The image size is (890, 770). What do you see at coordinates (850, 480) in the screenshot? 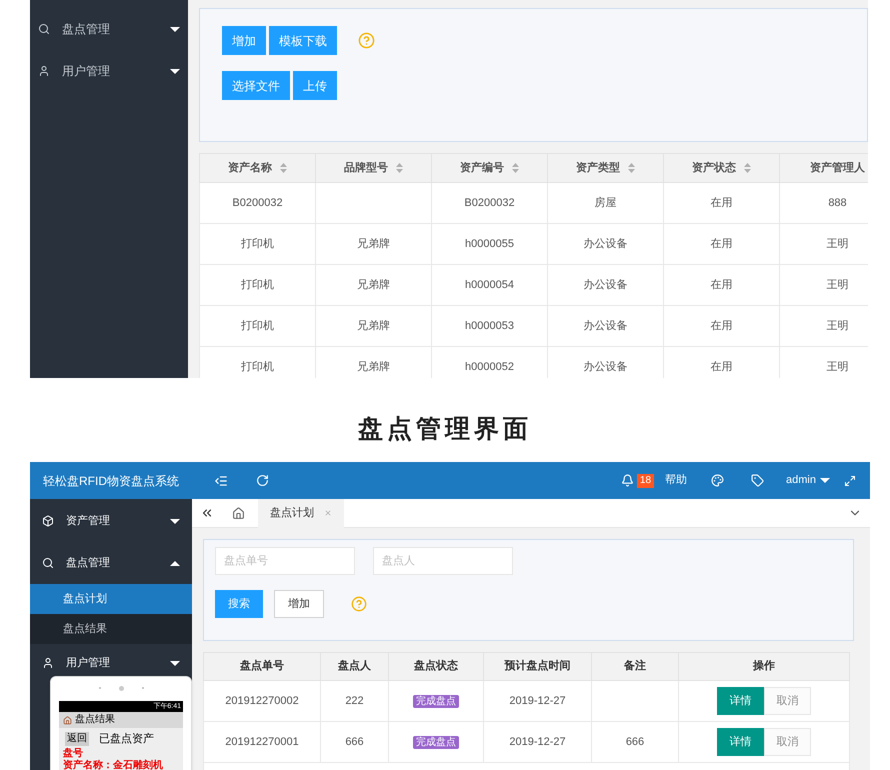
I see `fullscreen-icon` at bounding box center [850, 480].